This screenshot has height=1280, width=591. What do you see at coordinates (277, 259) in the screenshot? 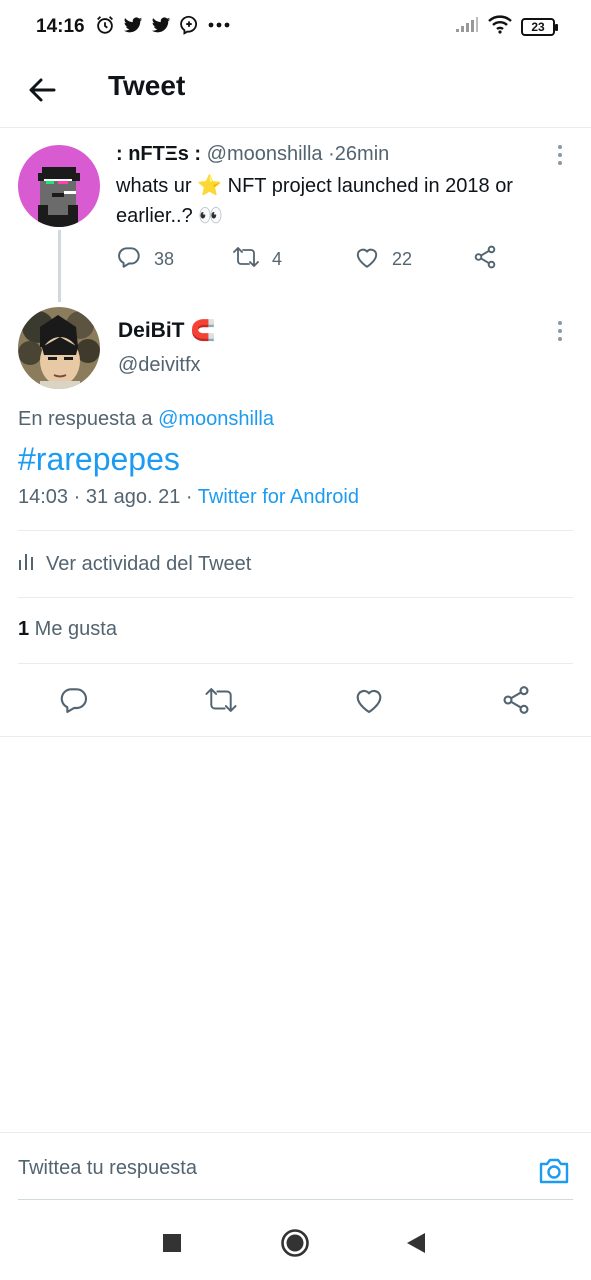
I see `parent-retweet-count: 4` at bounding box center [277, 259].